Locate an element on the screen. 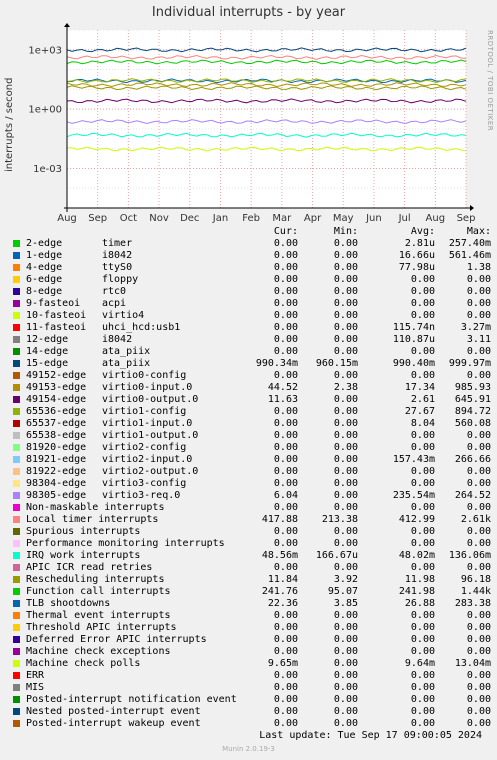 The width and height of the screenshot is (497, 760). legend-row: Machine check polls 9.65m 0.00 9.64m 13.04m is located at coordinates (250, 664).